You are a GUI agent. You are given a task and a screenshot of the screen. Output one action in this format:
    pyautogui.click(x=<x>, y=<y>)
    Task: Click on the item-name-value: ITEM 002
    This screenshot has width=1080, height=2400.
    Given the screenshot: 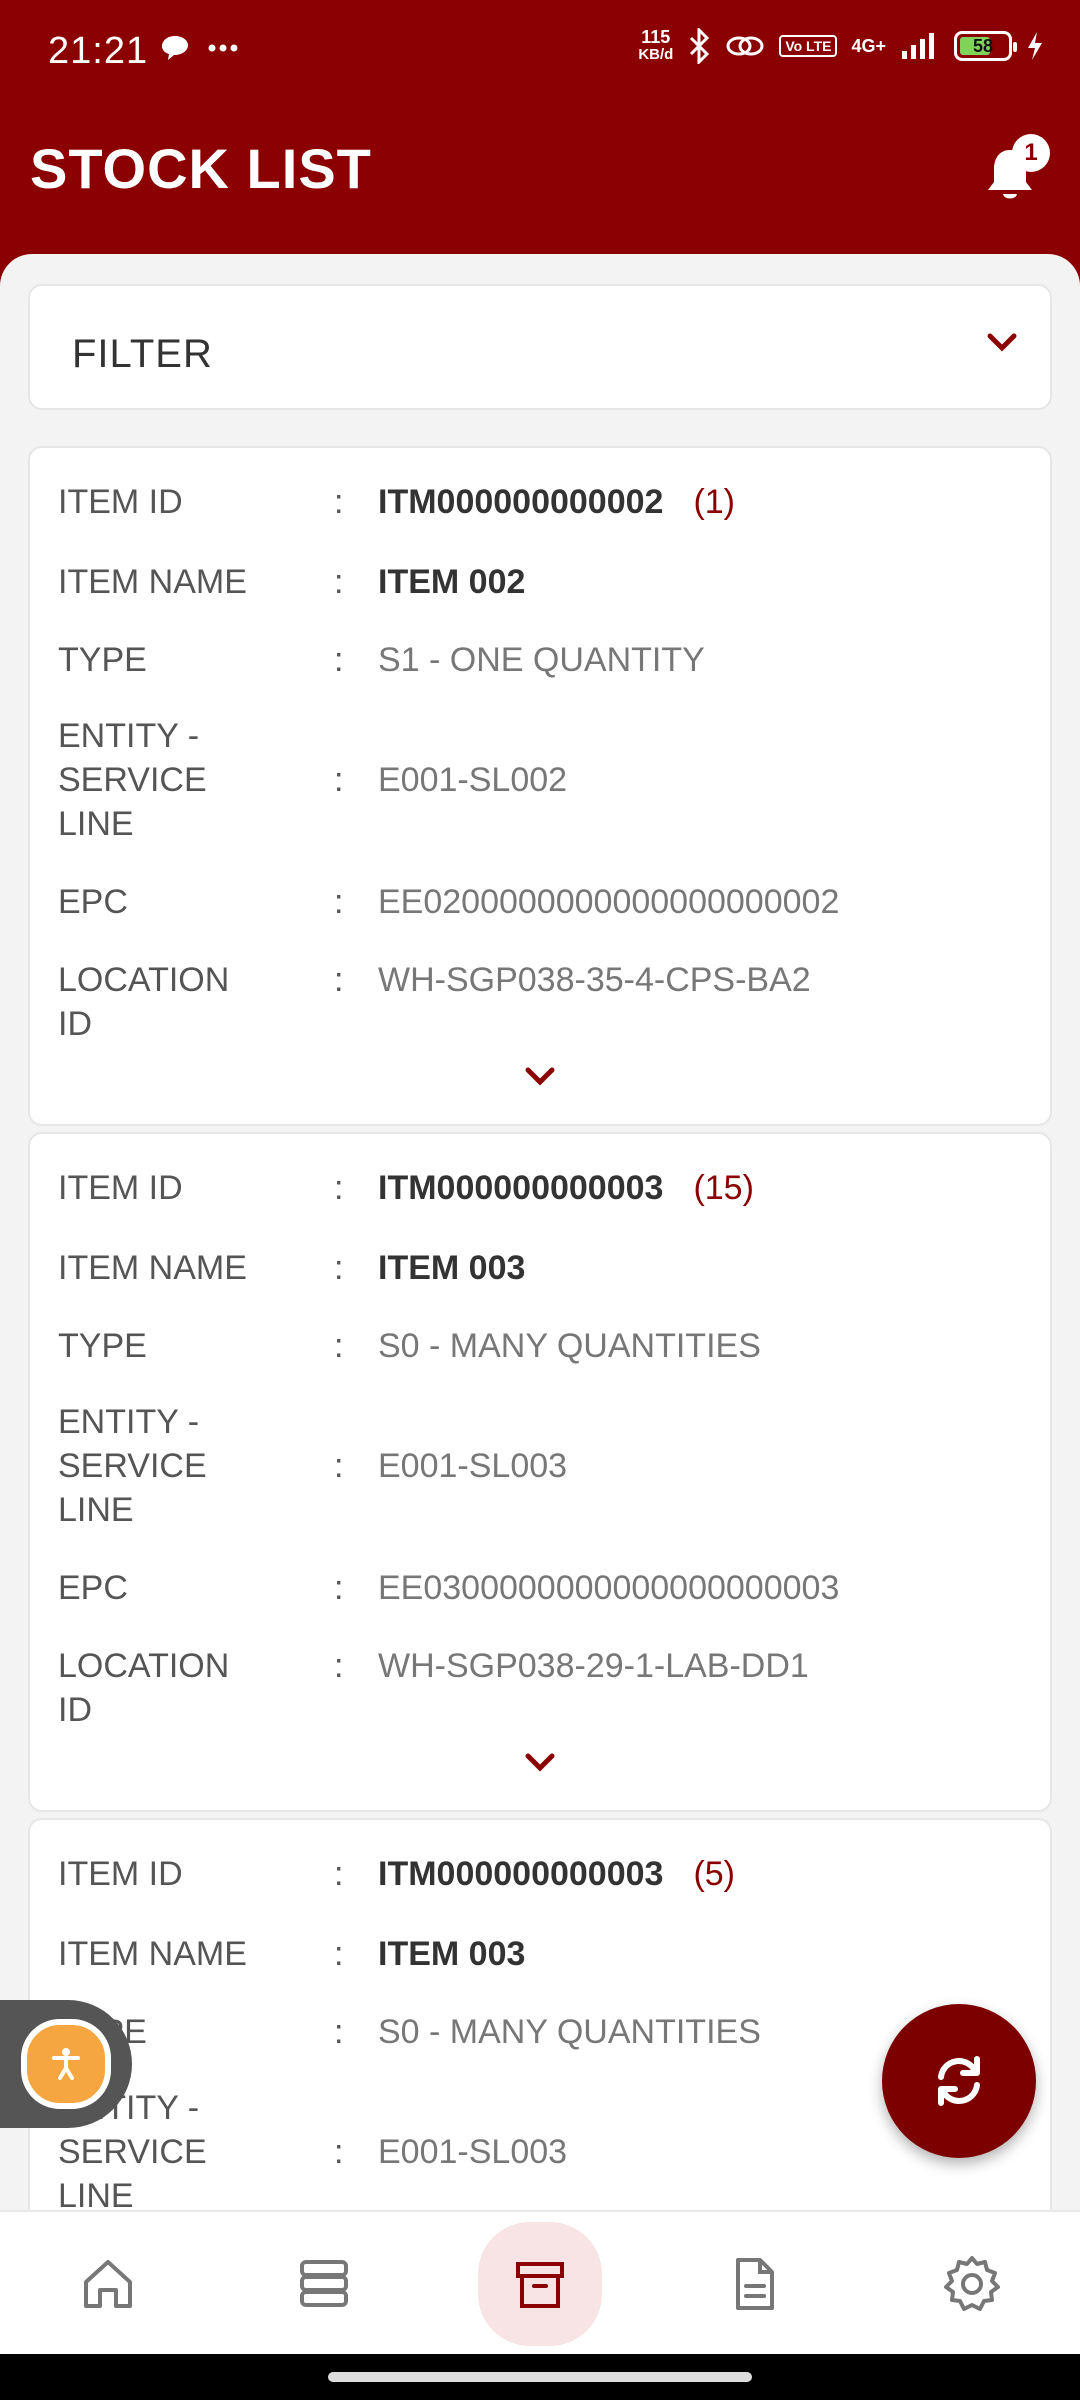 What is the action you would take?
    pyautogui.click(x=452, y=582)
    